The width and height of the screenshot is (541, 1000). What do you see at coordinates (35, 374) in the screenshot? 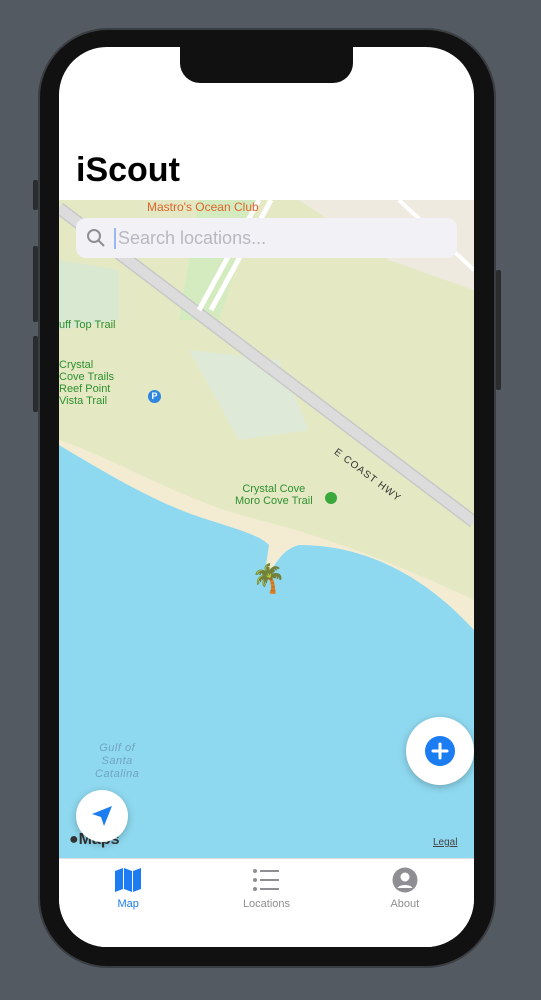
I see `volume-down-button` at bounding box center [35, 374].